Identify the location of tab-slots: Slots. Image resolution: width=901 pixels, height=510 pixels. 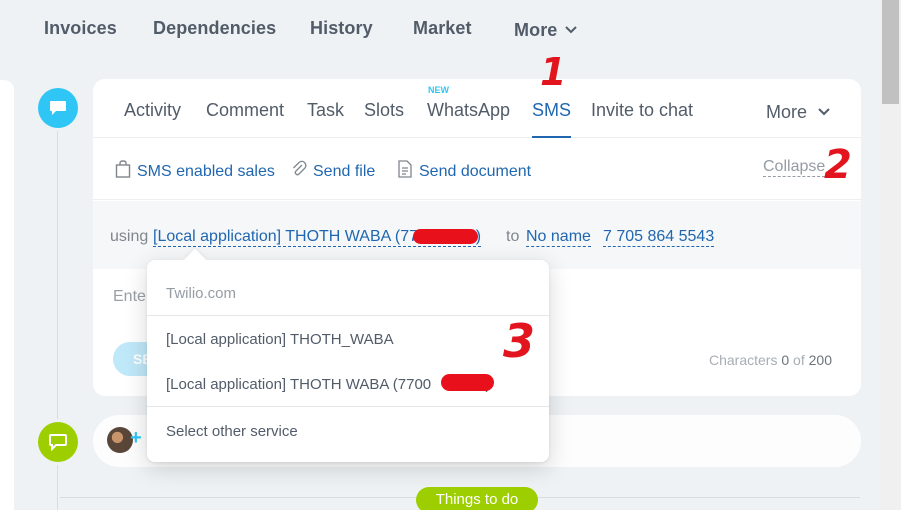
(384, 110).